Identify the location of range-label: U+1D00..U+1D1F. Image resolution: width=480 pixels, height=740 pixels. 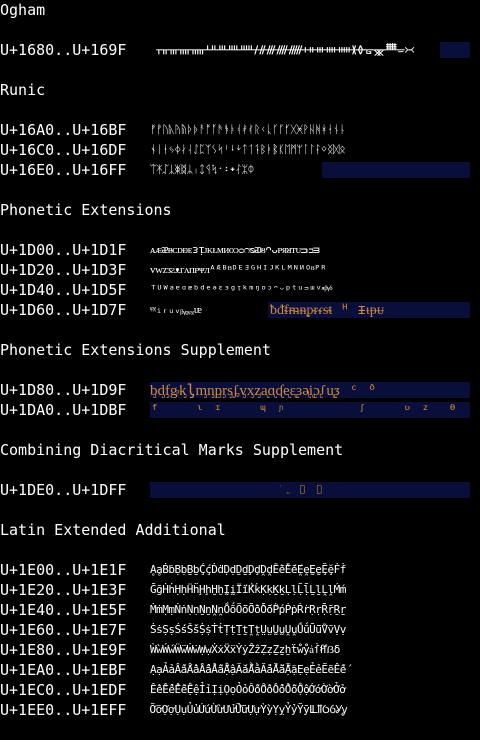
(63, 250).